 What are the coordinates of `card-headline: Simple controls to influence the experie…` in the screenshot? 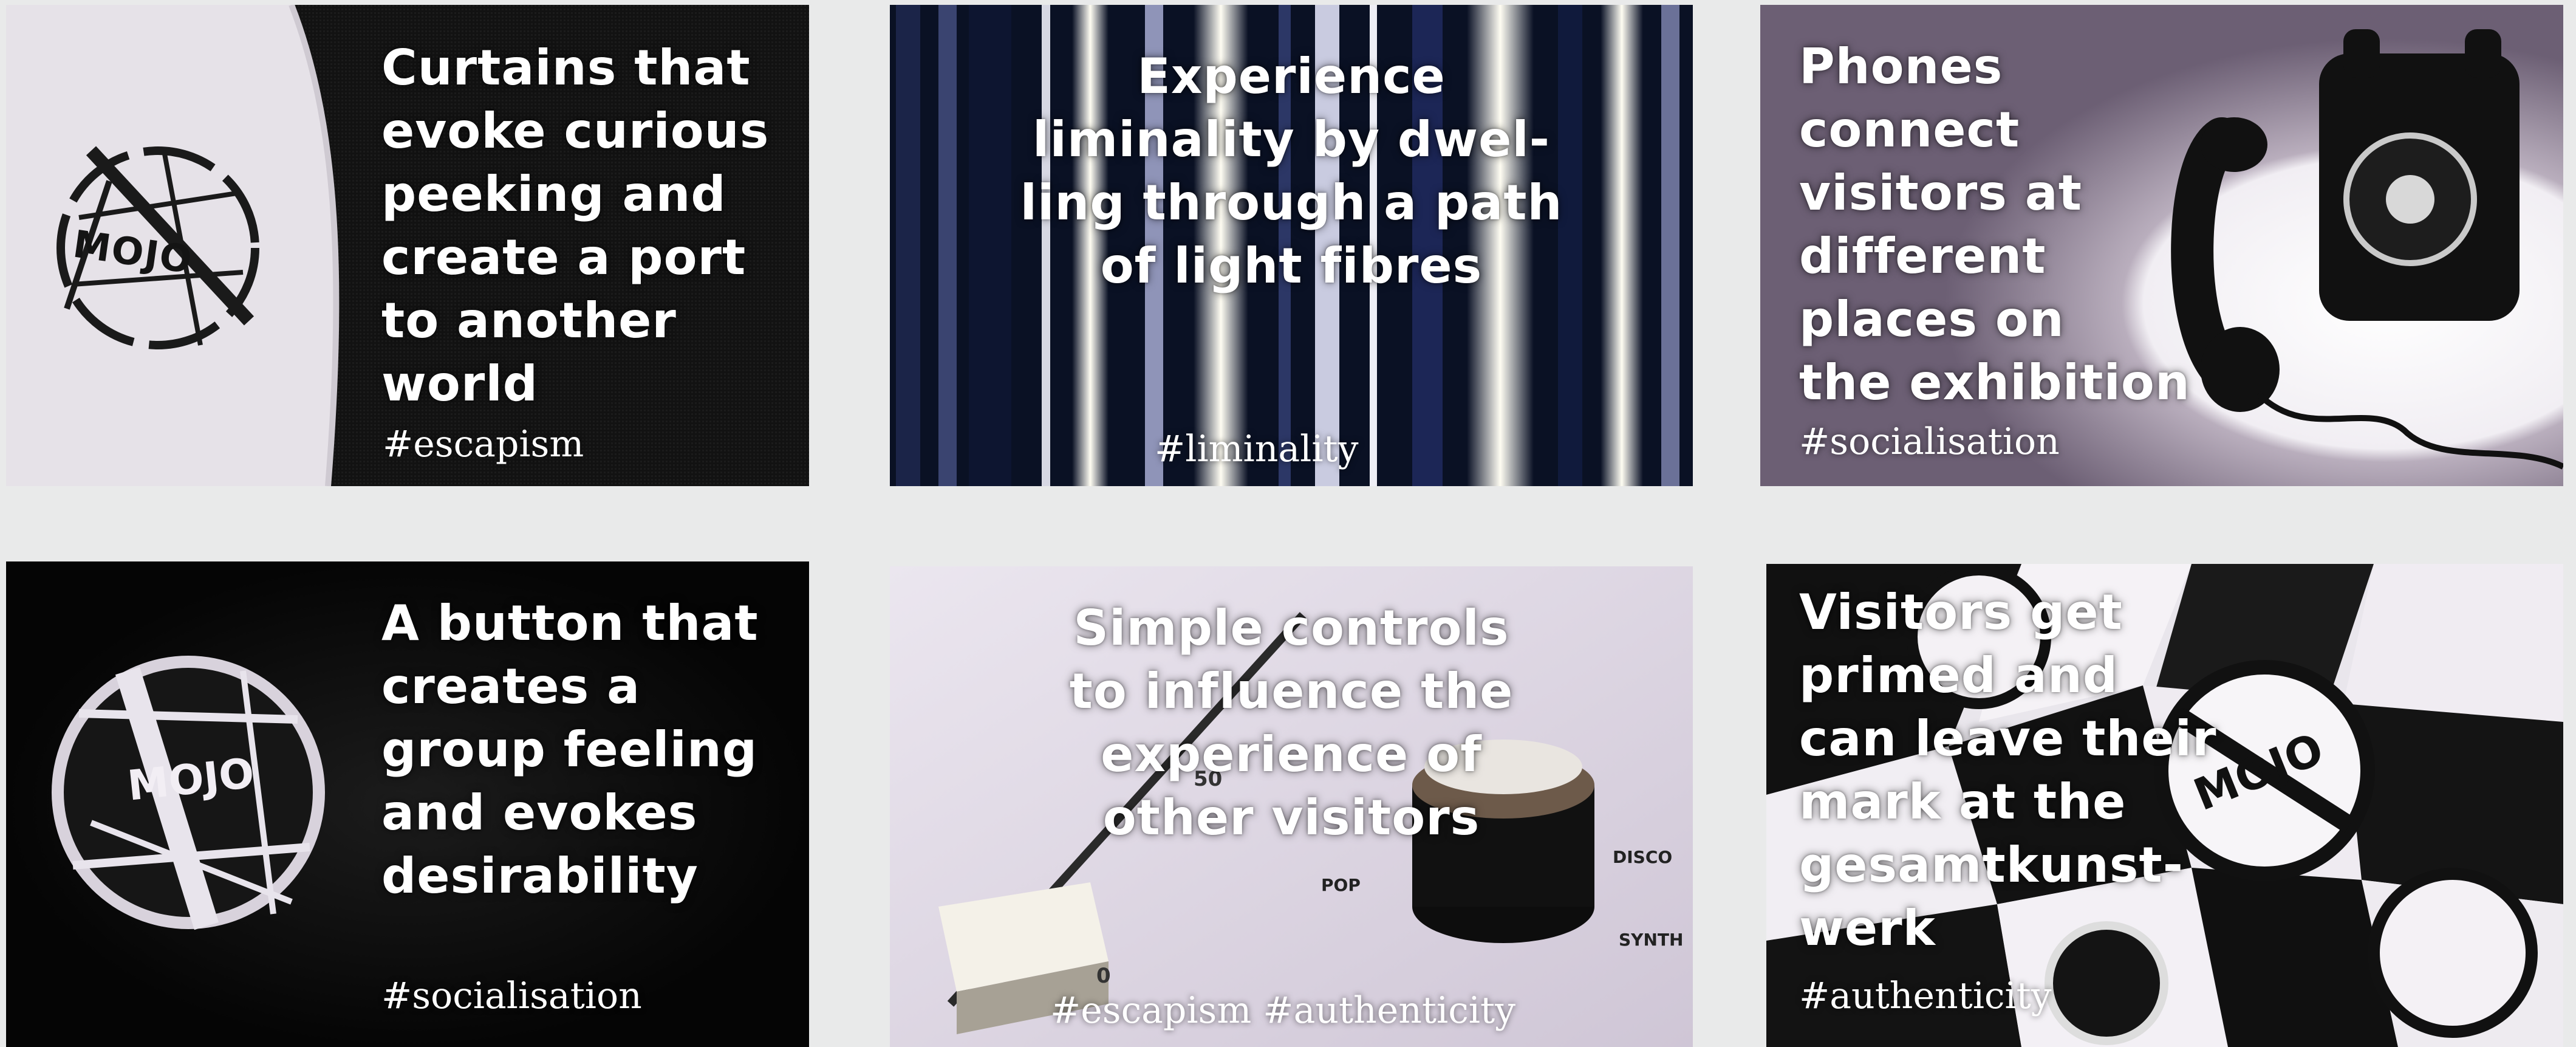 It's located at (1291, 723).